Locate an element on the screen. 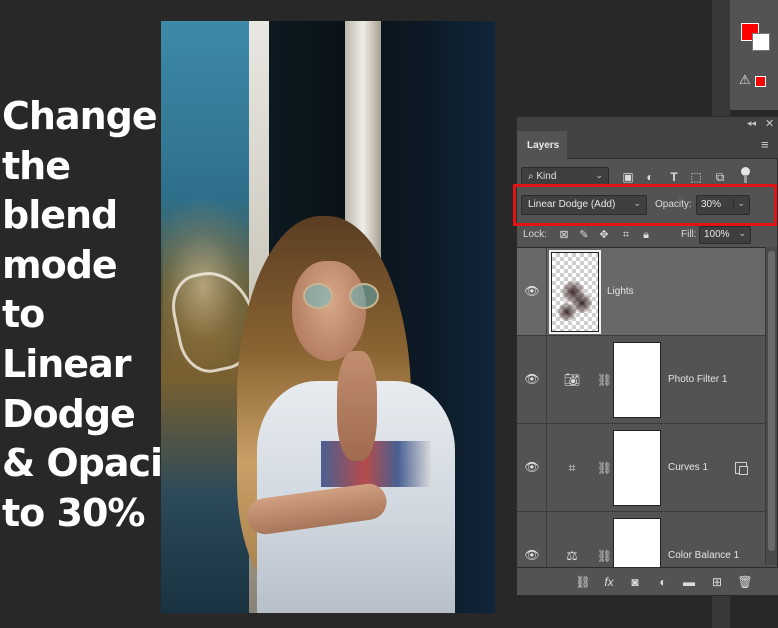 The image size is (778, 628). instruction-line: to 30% is located at coordinates (73, 512).